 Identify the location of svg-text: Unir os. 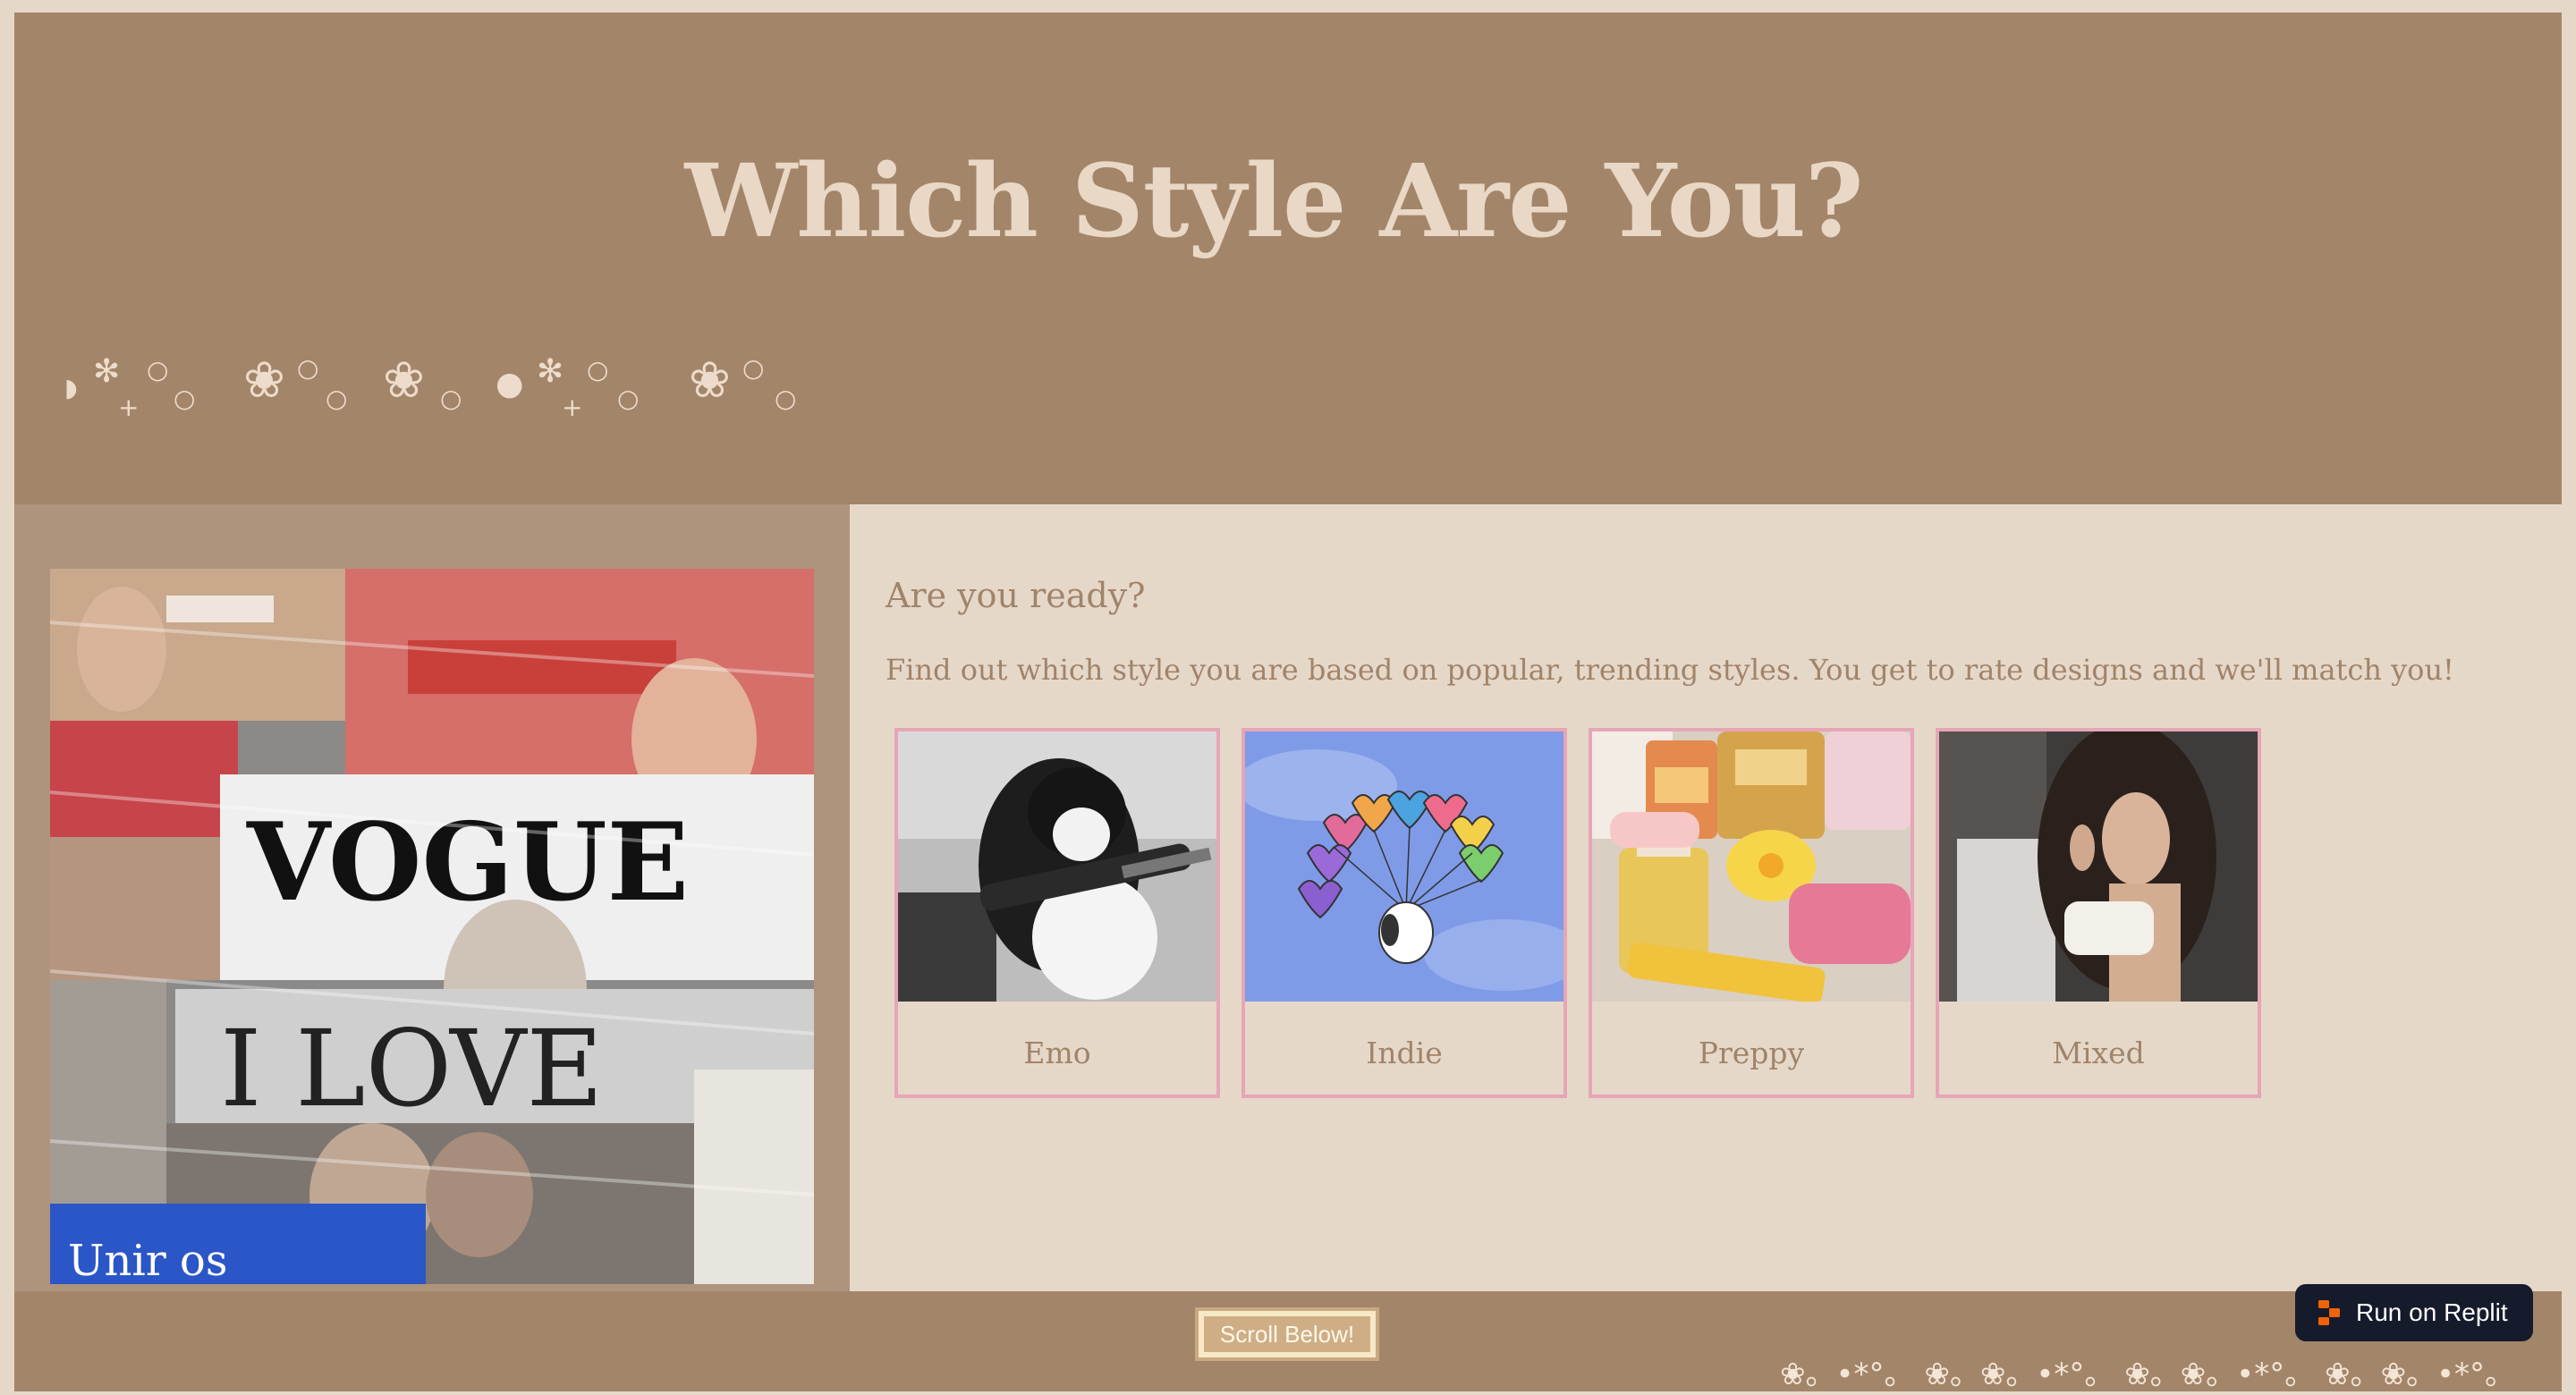
(147, 1260).